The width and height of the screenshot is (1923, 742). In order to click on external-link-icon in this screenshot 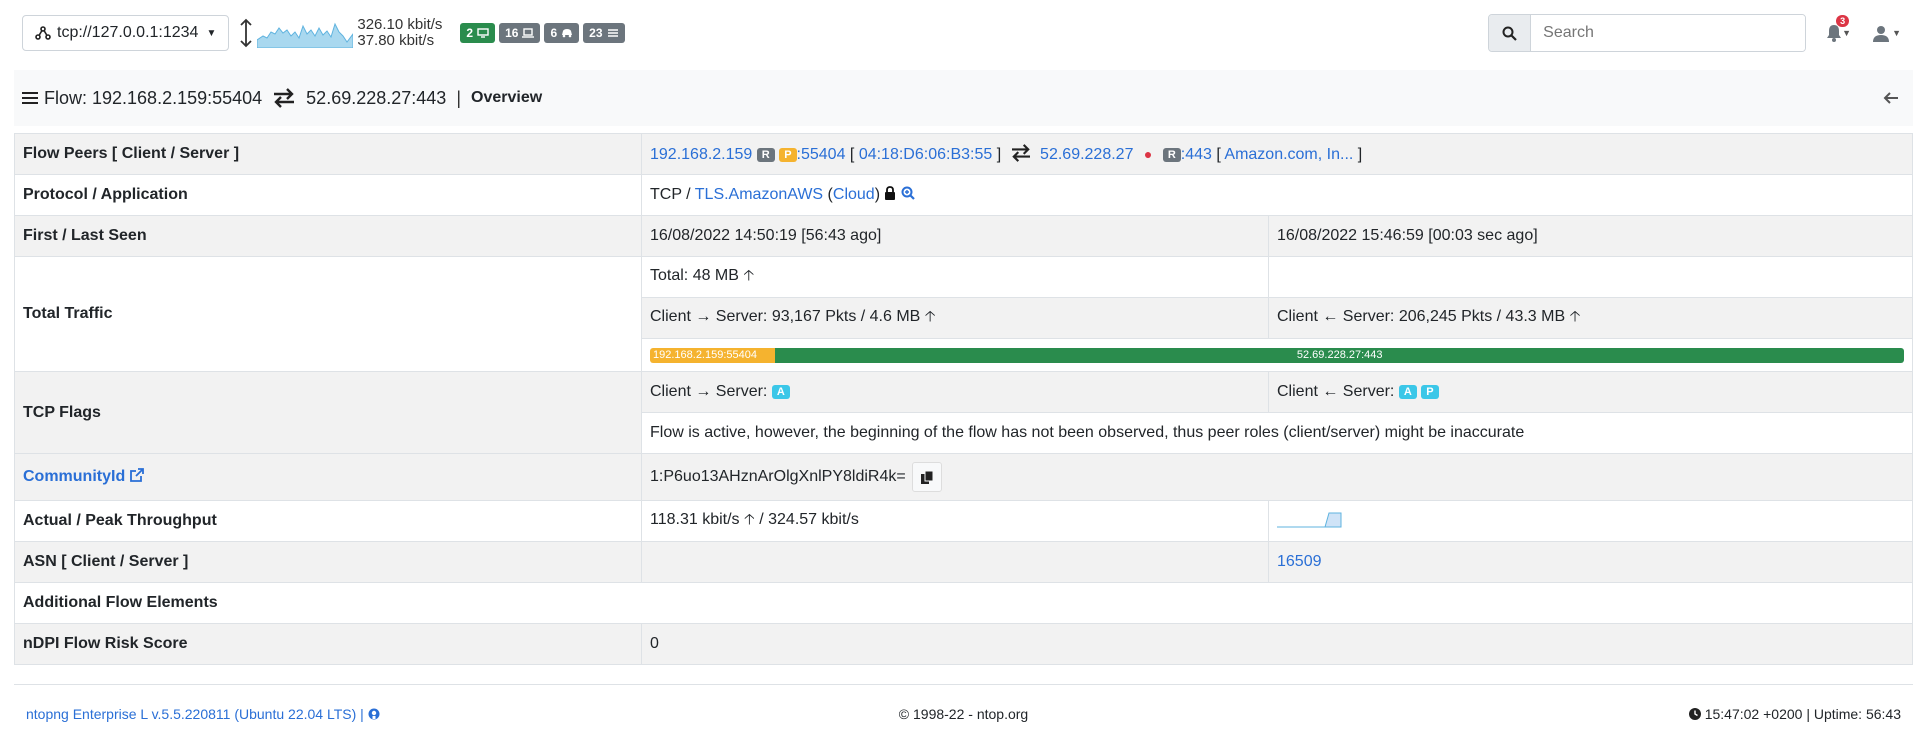, I will do `click(136, 475)`.